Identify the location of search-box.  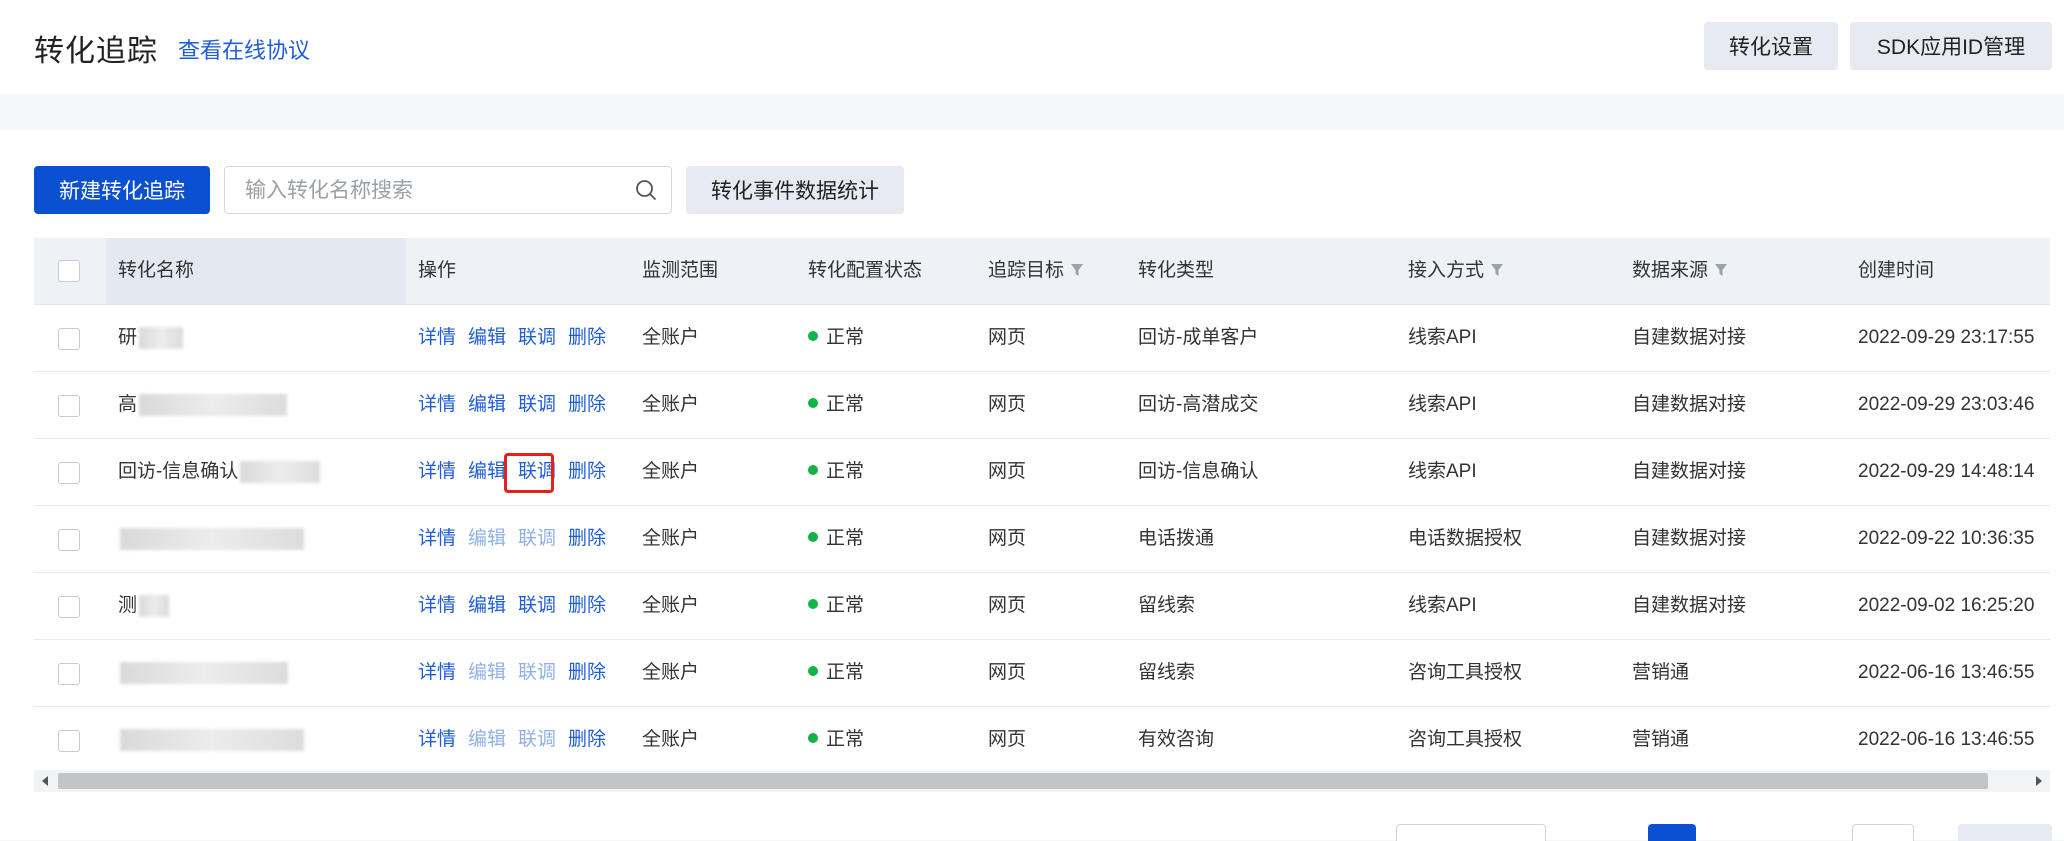
(448, 190).